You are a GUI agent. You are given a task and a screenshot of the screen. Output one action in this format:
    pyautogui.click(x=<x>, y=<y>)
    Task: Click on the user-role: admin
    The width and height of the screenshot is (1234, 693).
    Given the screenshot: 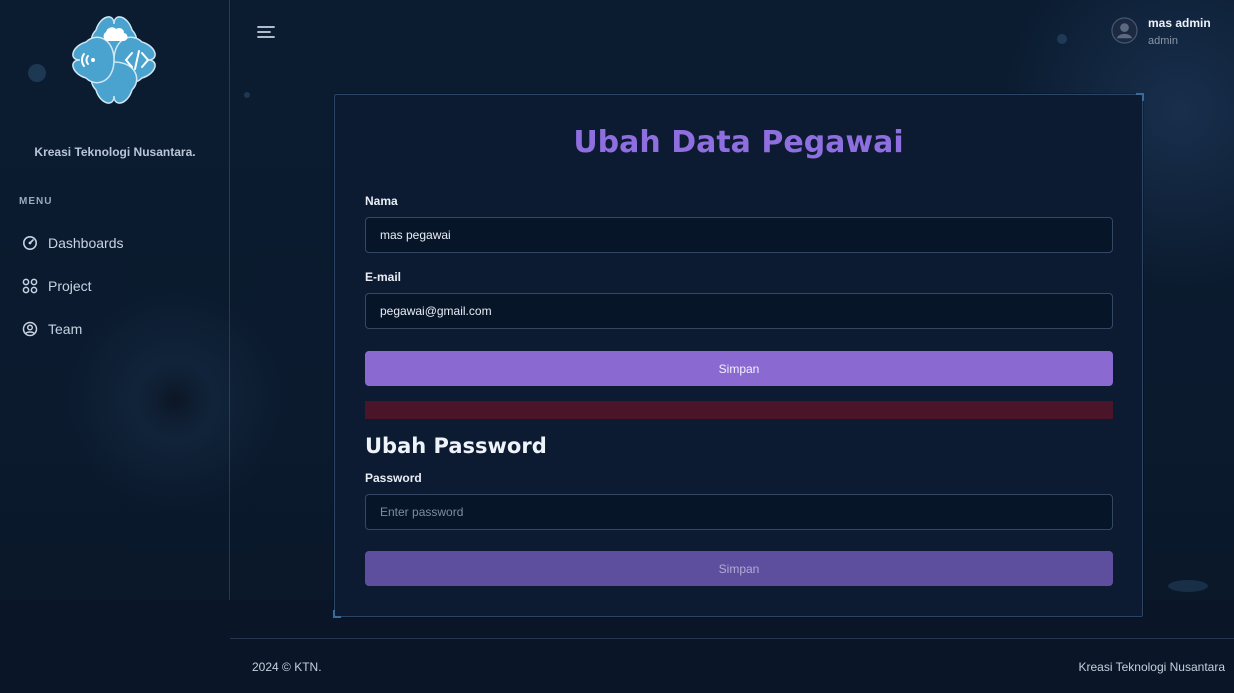 What is the action you would take?
    pyautogui.click(x=1163, y=41)
    